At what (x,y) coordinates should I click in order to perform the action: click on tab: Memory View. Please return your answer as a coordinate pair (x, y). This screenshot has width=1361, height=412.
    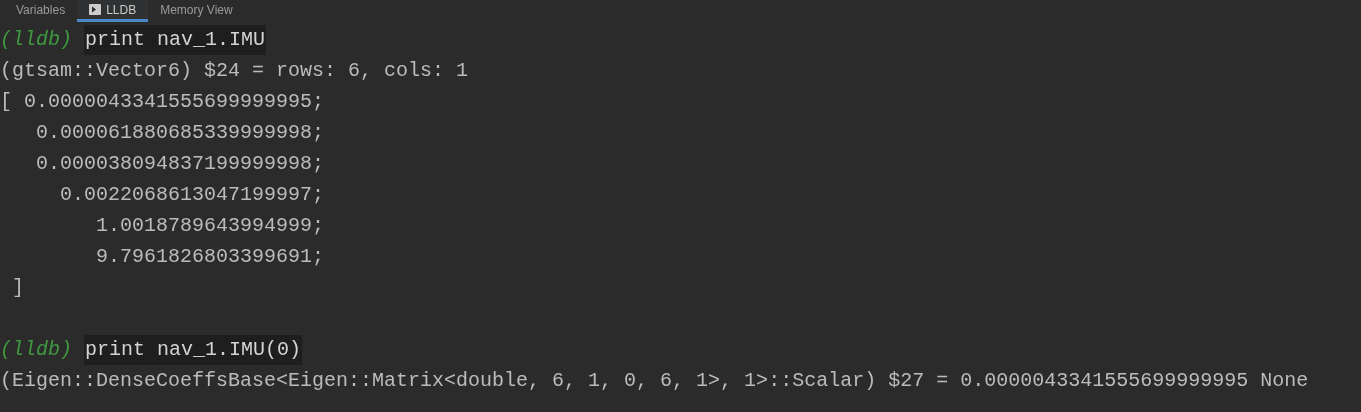
    Looking at the image, I should click on (196, 11).